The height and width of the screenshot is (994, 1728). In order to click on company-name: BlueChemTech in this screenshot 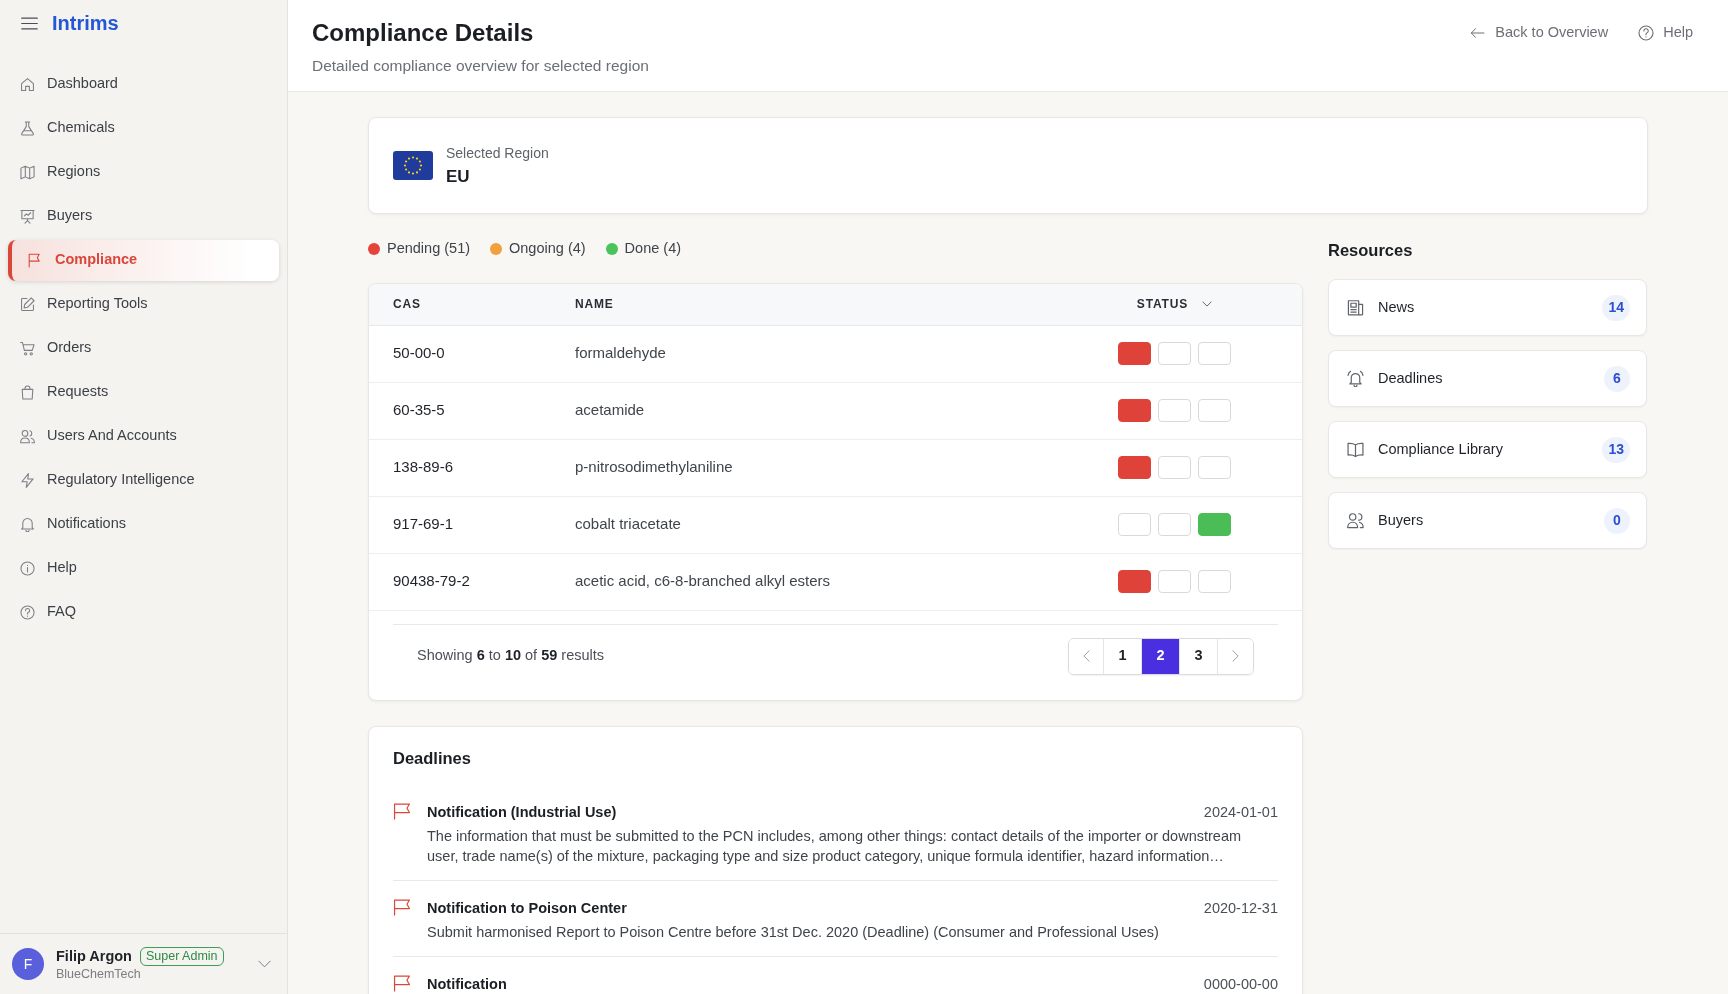, I will do `click(98, 975)`.